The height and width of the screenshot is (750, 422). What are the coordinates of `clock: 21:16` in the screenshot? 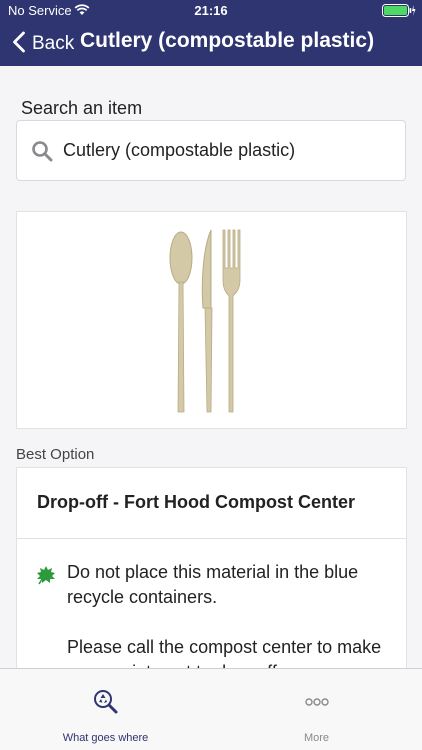 It's located at (211, 10).